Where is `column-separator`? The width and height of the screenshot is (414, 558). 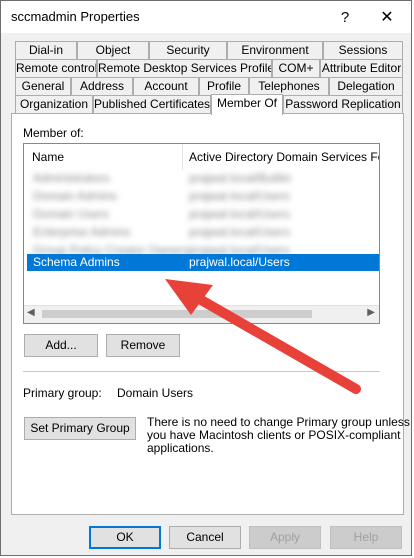 column-separator is located at coordinates (182, 157).